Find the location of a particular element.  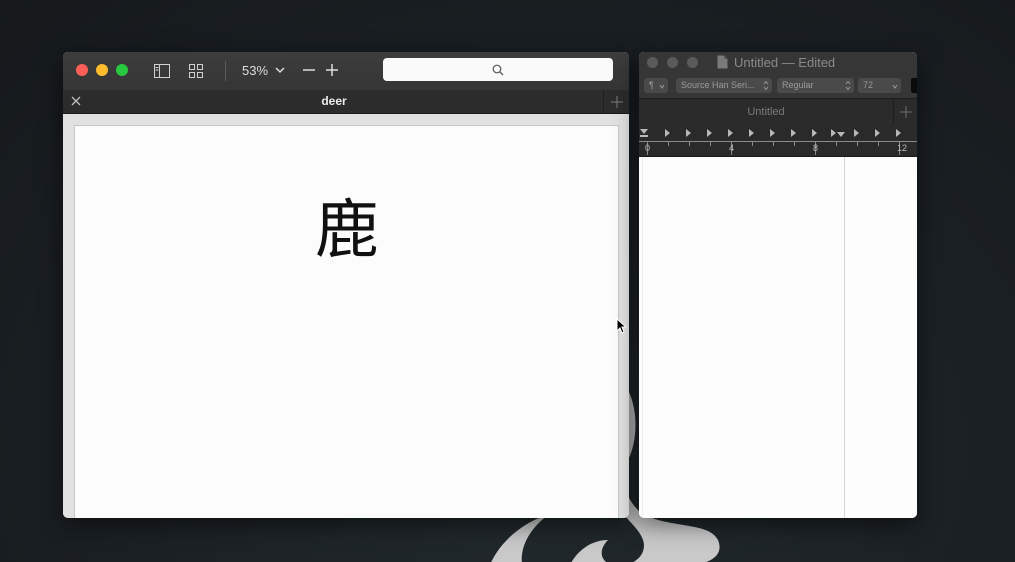

contact-sheet-icon is located at coordinates (196, 71).